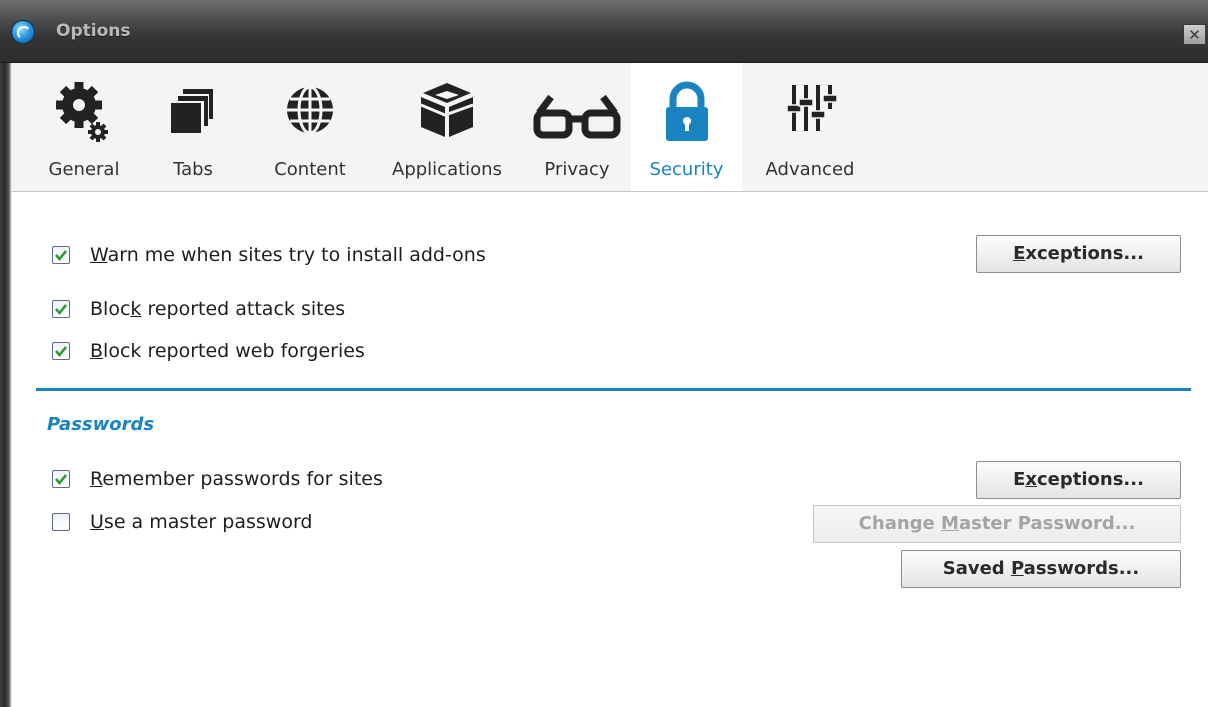  What do you see at coordinates (101, 424) in the screenshot?
I see `passwords-heading: Passwords` at bounding box center [101, 424].